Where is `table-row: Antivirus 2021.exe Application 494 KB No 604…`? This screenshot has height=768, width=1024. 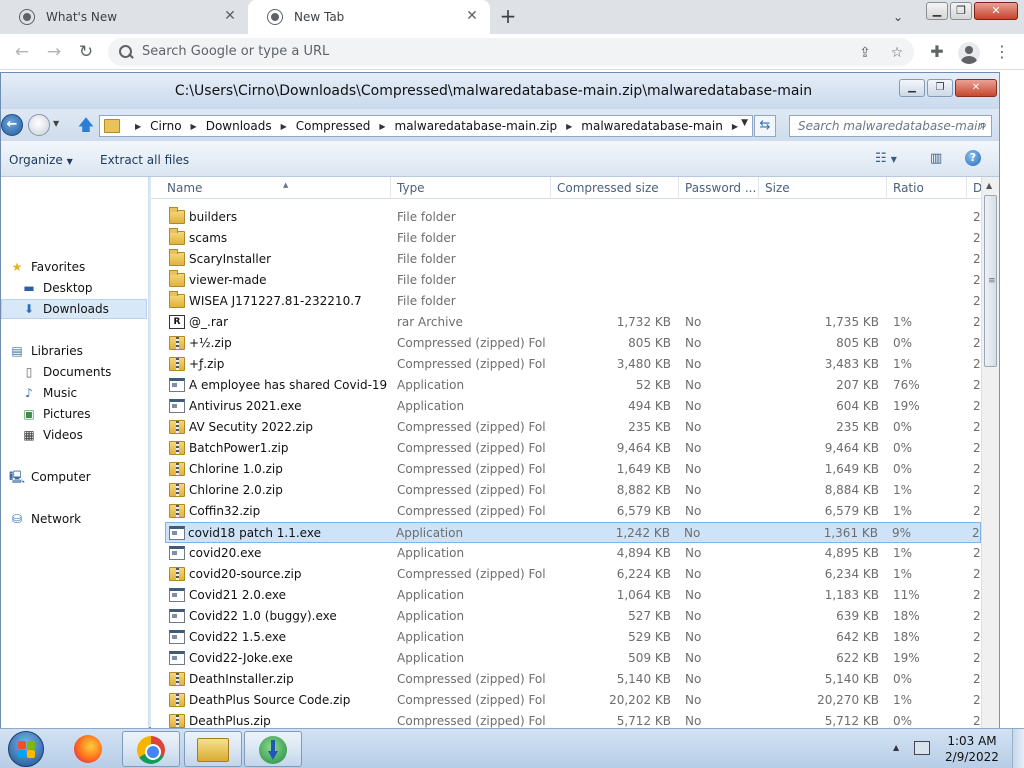
table-row: Antivirus 2021.exe Application 494 KB No 604… is located at coordinates (567, 406).